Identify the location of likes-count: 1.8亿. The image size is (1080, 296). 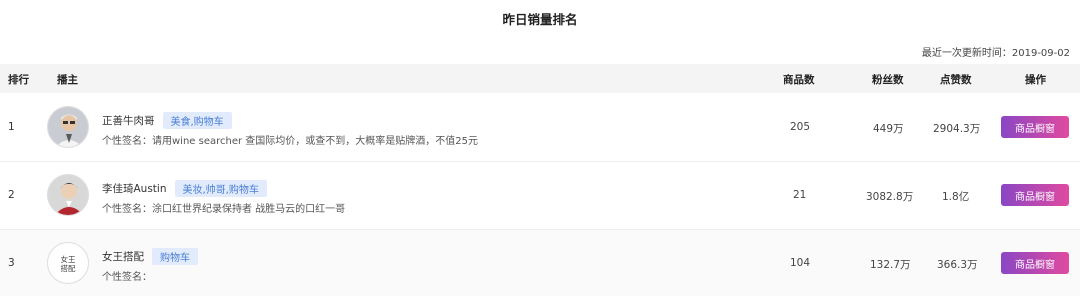
(956, 197).